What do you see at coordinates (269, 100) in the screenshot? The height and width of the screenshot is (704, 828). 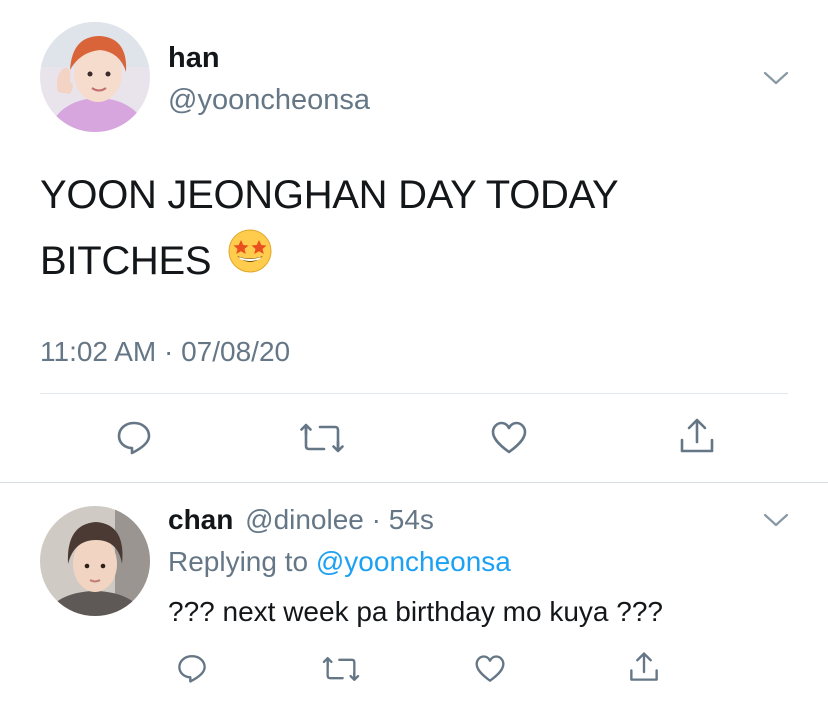 I see `tweet-handle: @yooncheonsa` at bounding box center [269, 100].